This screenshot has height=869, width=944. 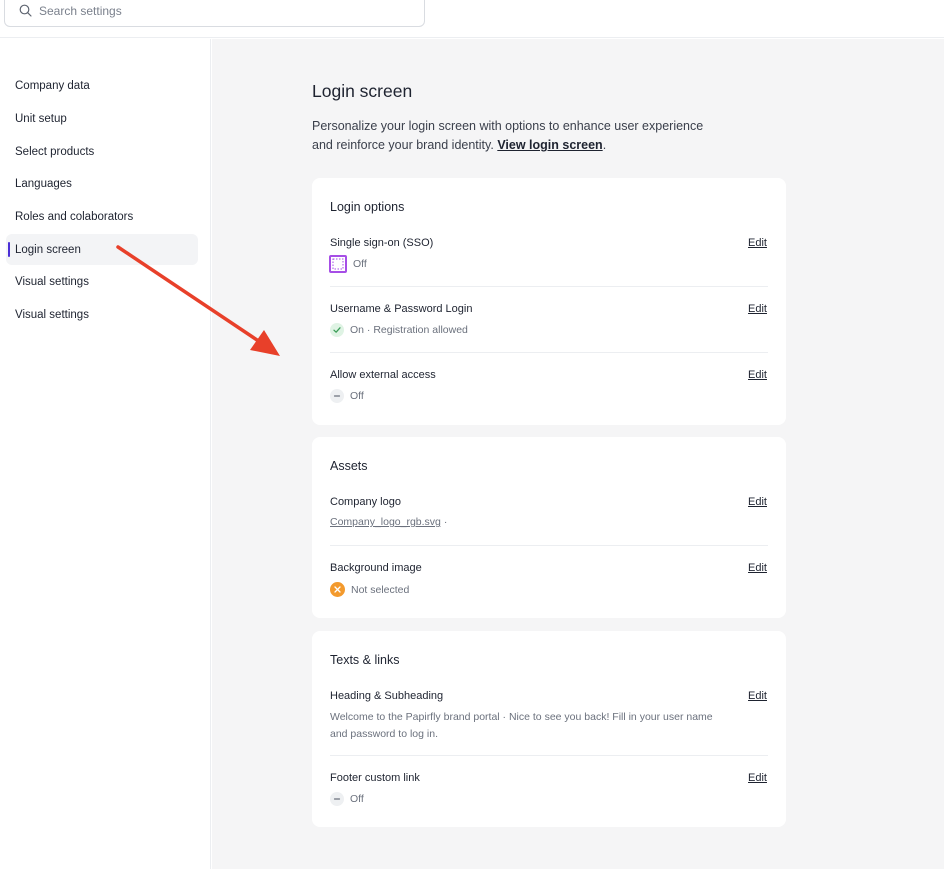 I want to click on company-logo-file: Company_logo_rgb.svg ·, so click(x=389, y=522).